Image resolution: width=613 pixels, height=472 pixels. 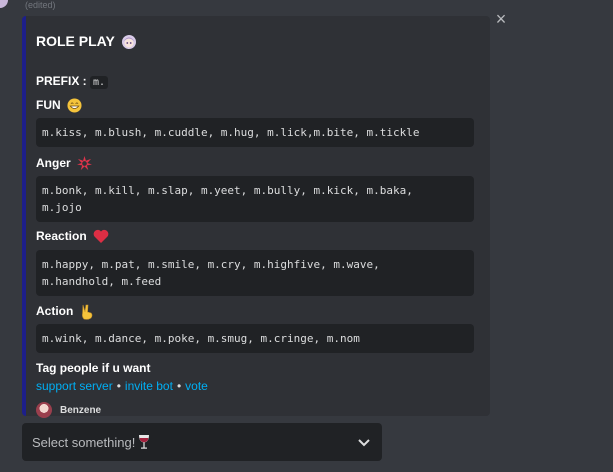 What do you see at coordinates (75, 41) in the screenshot?
I see `embed-title-text: ROLE PLAY` at bounding box center [75, 41].